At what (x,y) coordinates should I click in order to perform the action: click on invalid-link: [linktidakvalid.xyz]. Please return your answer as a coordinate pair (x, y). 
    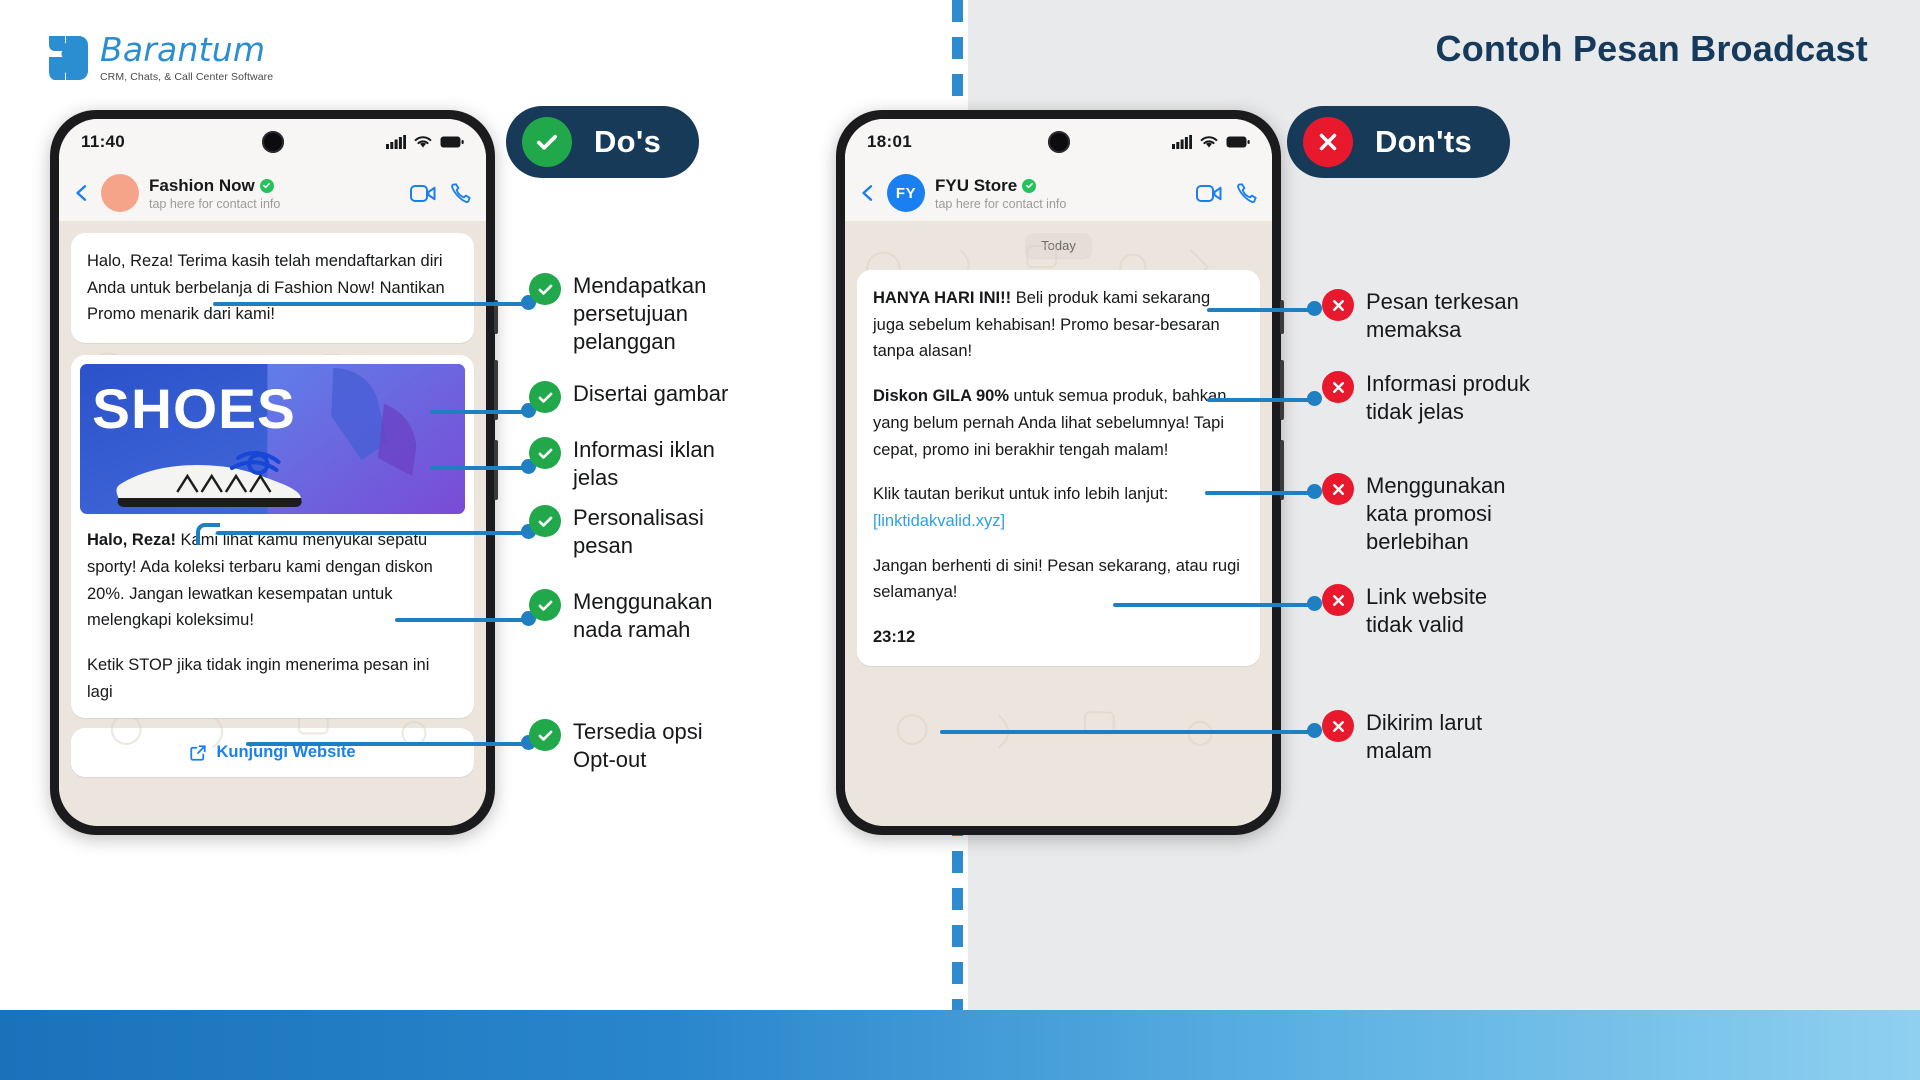
    Looking at the image, I should click on (939, 521).